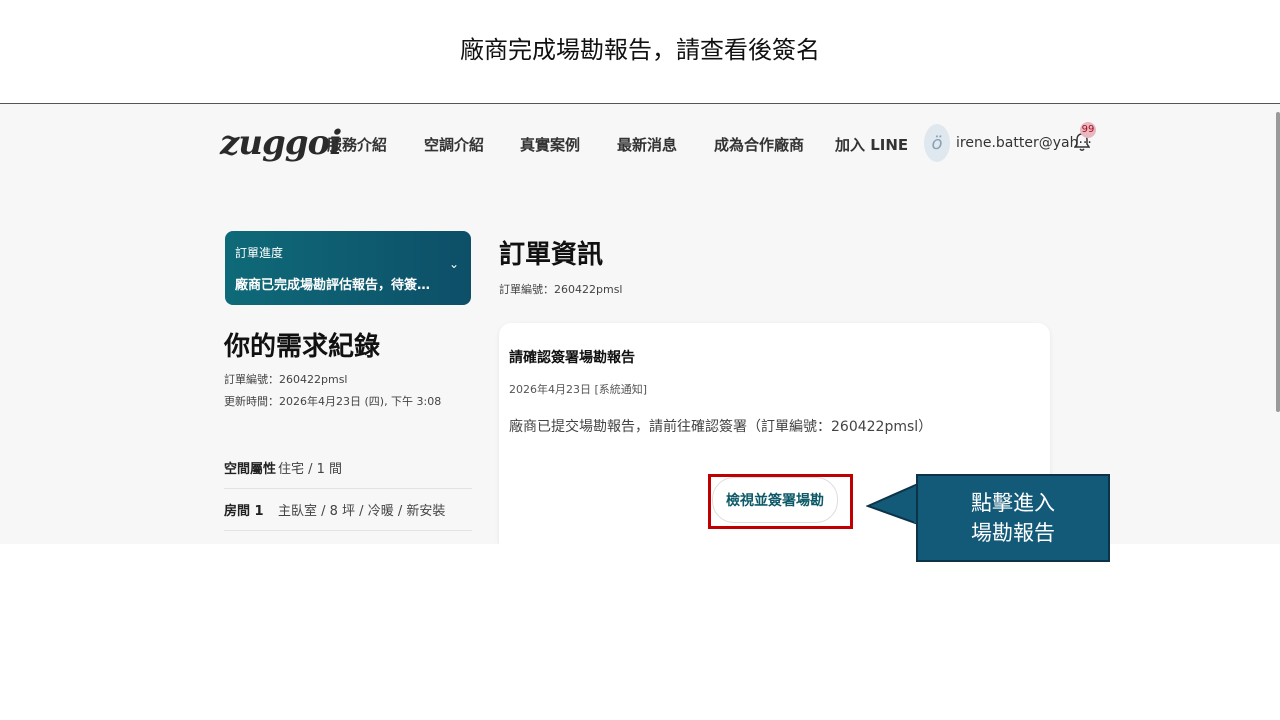 The height and width of the screenshot is (720, 1280). I want to click on requirements-title: 你的需求紀錄, so click(302, 347).